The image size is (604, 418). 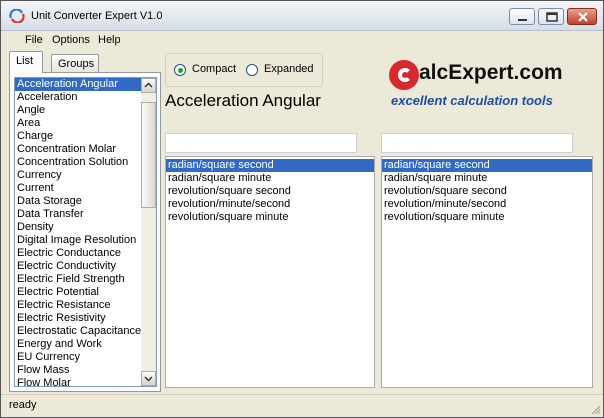 I want to click on list-item: Electric Conductivity, so click(x=85, y=266).